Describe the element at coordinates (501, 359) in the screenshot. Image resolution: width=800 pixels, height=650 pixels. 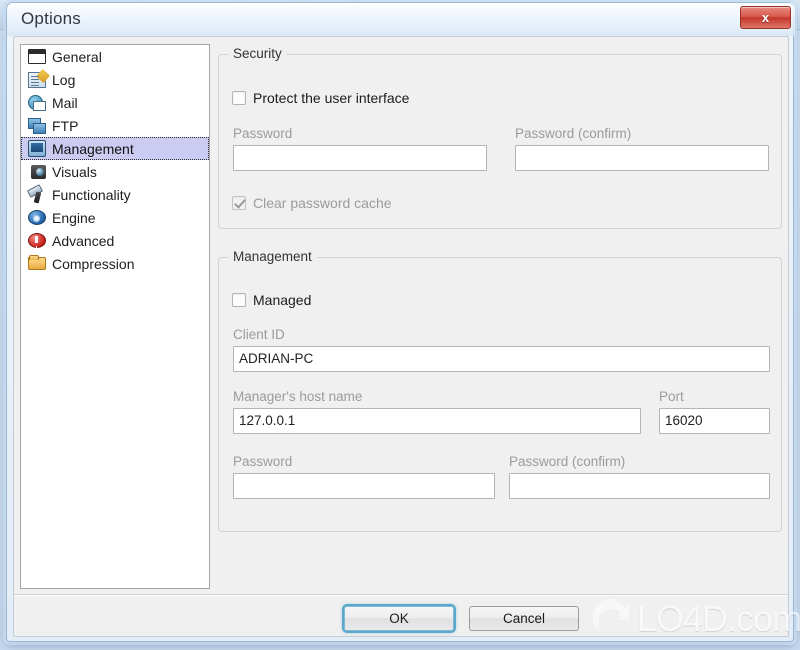
I see `client-id-input: ADRIAN-PC` at that location.